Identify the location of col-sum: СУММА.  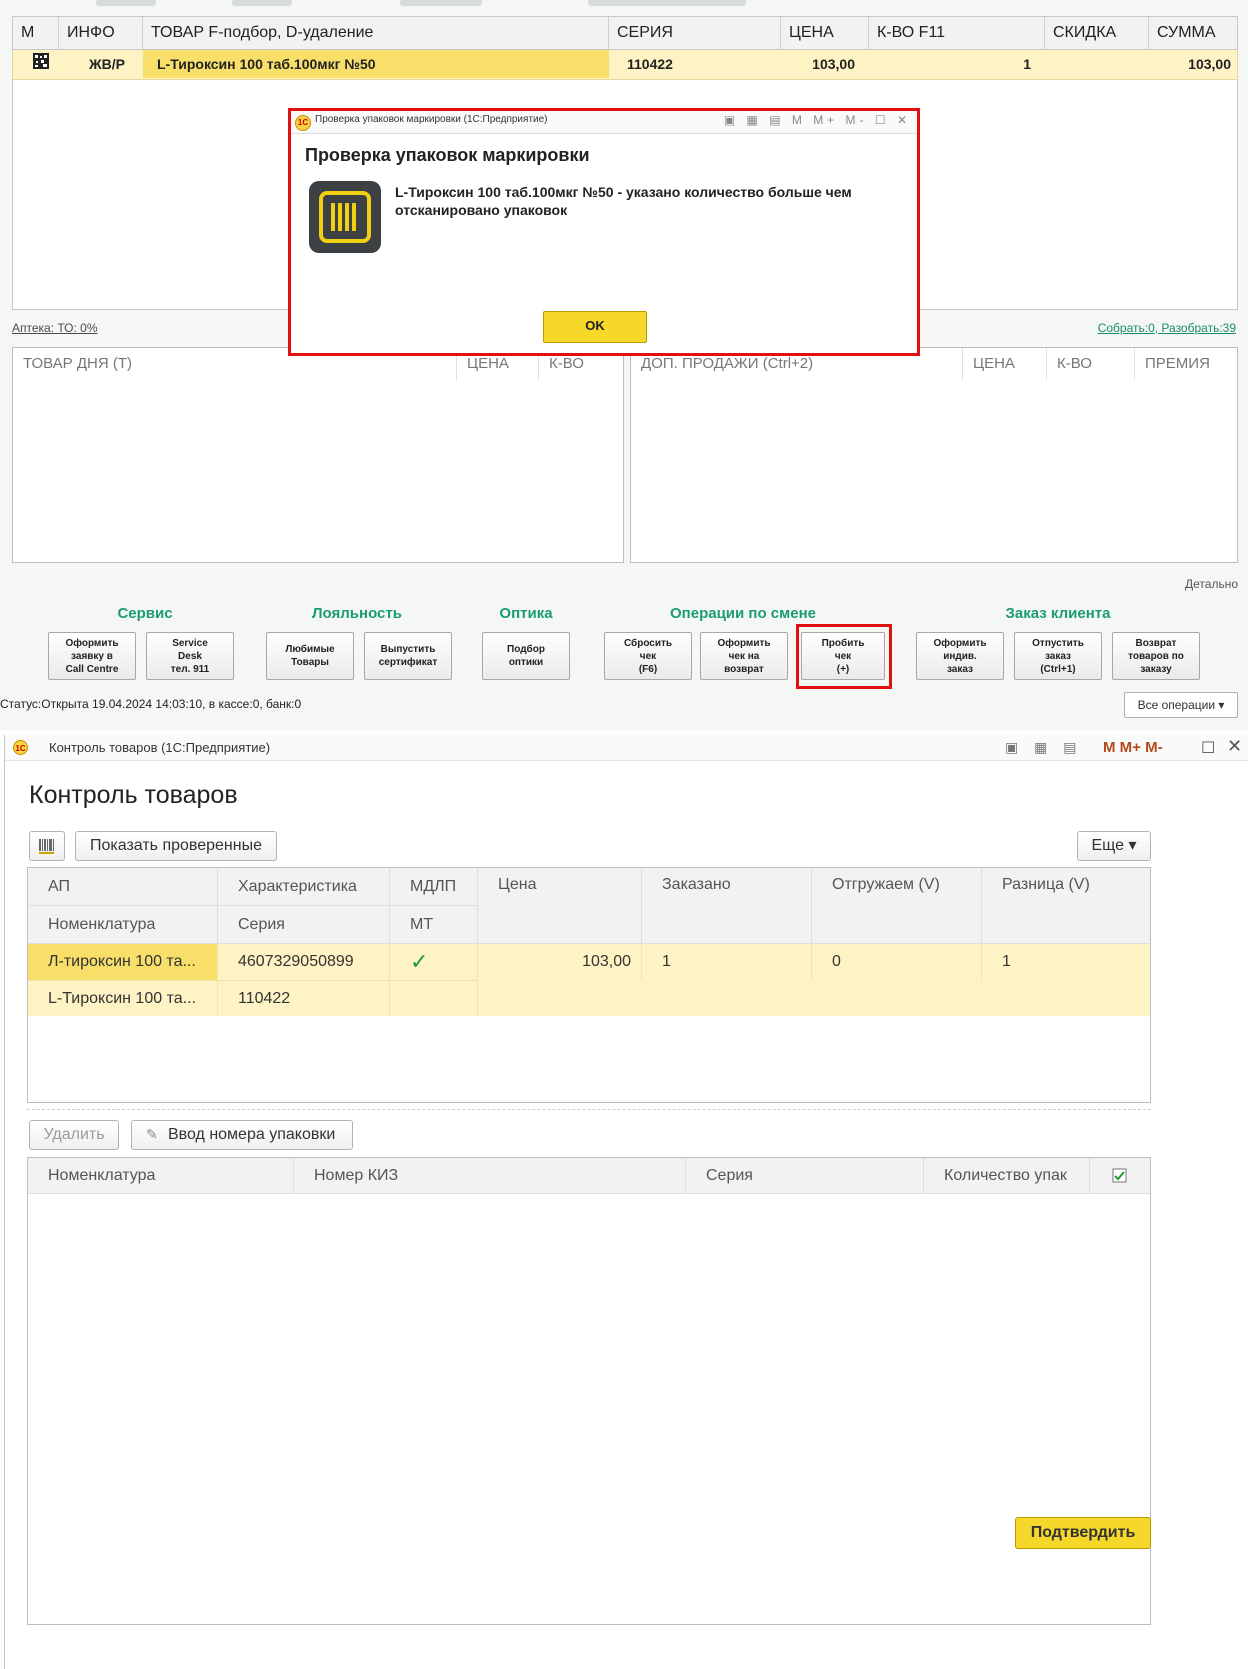
(1186, 32).